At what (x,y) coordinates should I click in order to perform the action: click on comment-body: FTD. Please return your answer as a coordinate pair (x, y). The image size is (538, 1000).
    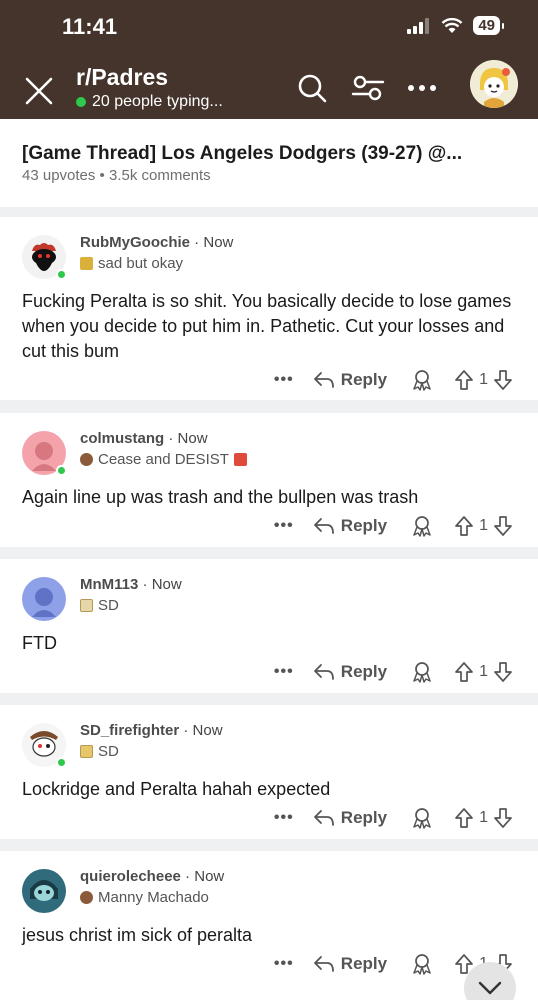
    Looking at the image, I should click on (39, 643).